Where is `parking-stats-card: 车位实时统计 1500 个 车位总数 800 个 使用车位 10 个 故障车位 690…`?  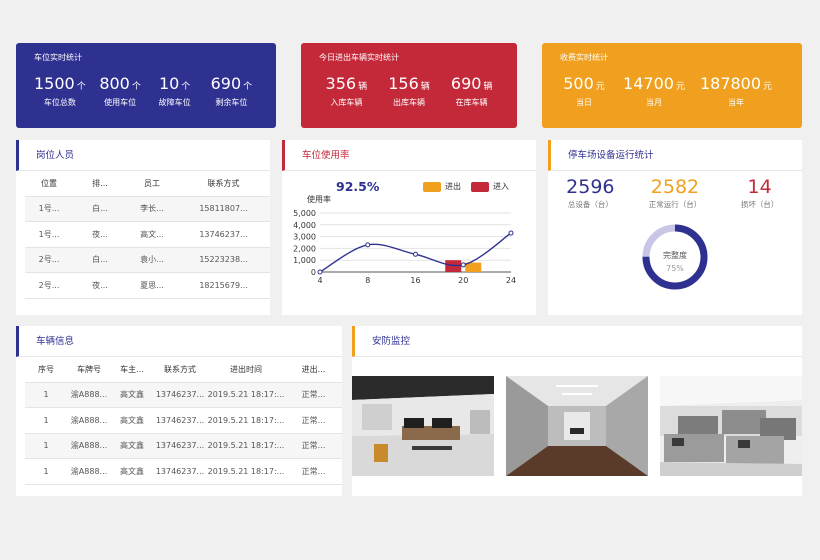
parking-stats-card: 车位实时统计 1500 个 车位总数 800 个 使用车位 10 个 故障车位 690… is located at coordinates (146, 85).